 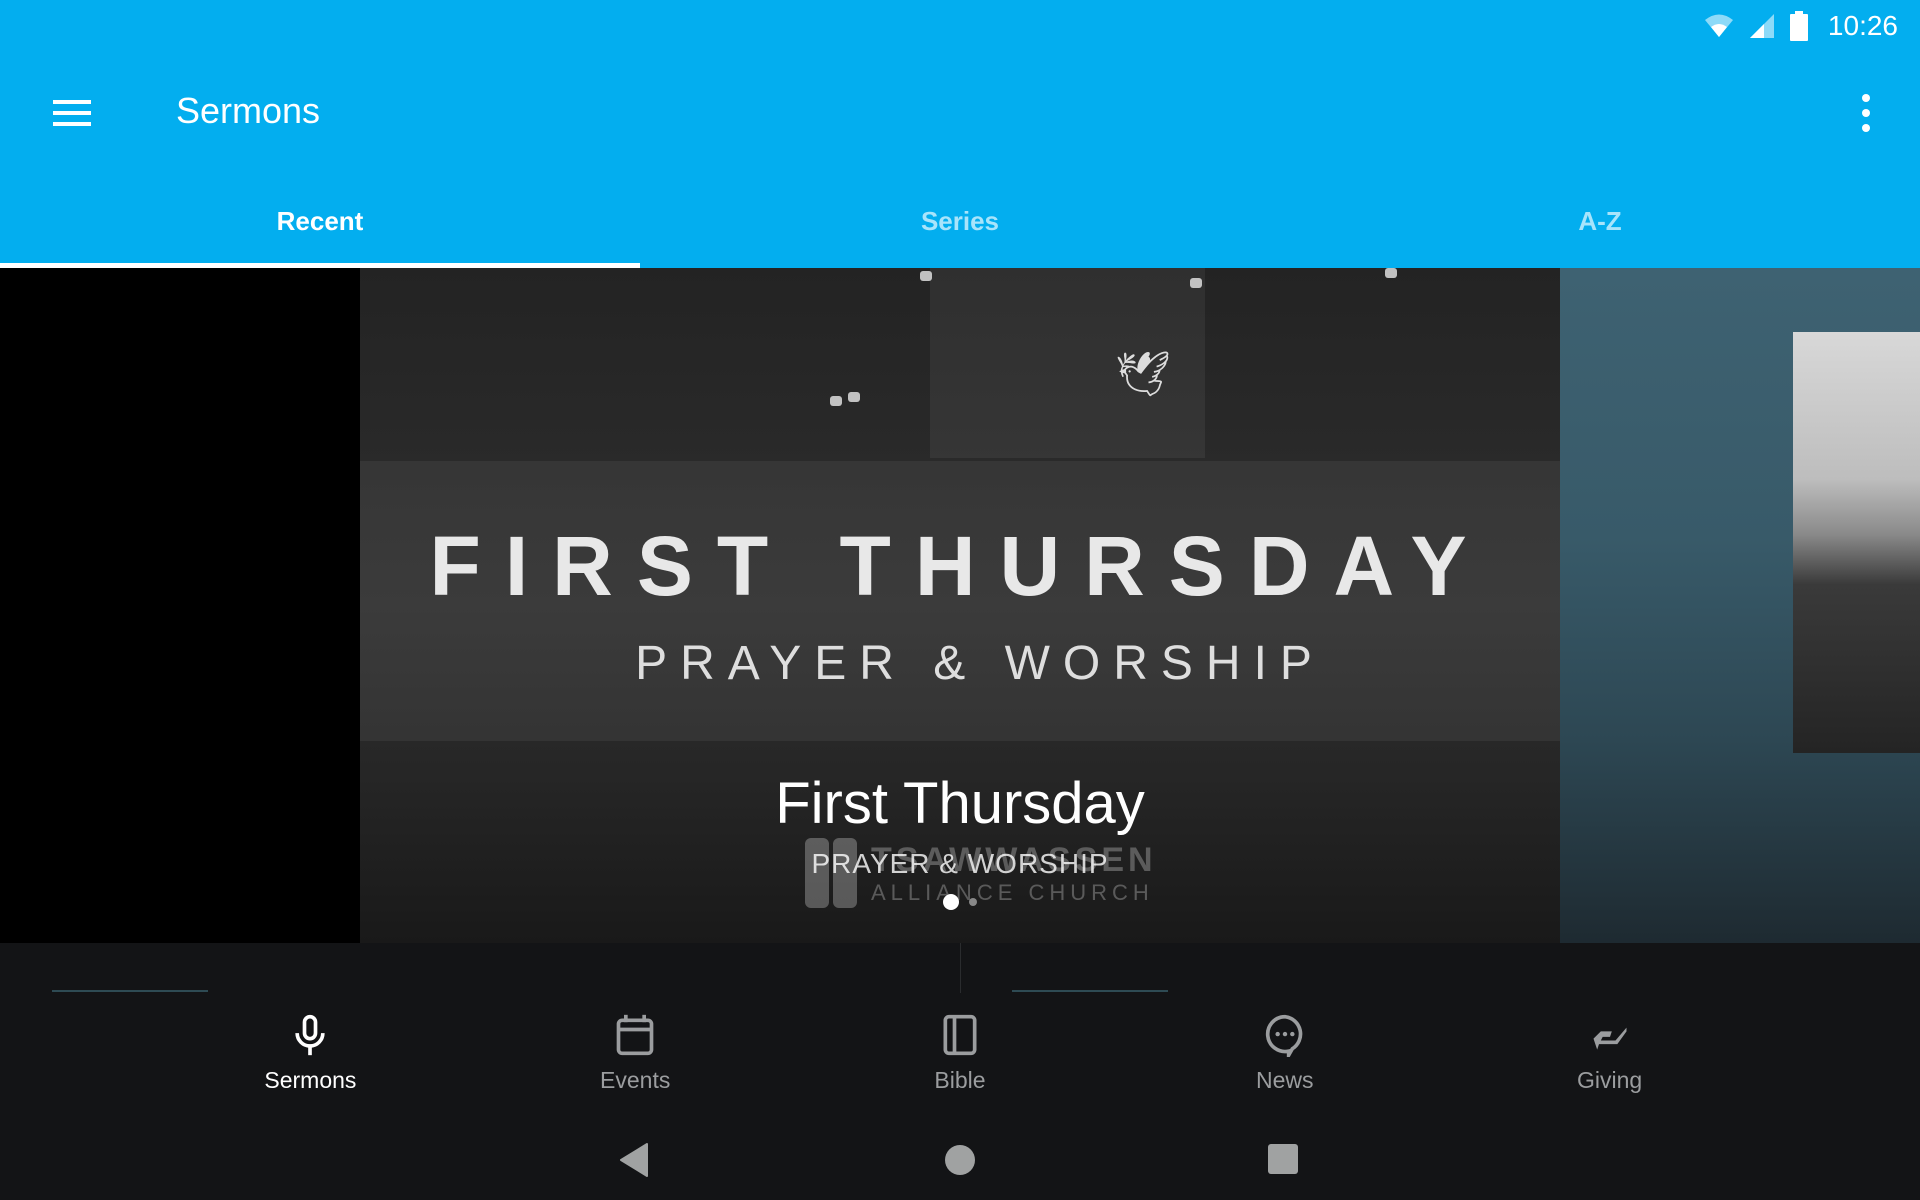 I want to click on calendar-icon, so click(x=635, y=1035).